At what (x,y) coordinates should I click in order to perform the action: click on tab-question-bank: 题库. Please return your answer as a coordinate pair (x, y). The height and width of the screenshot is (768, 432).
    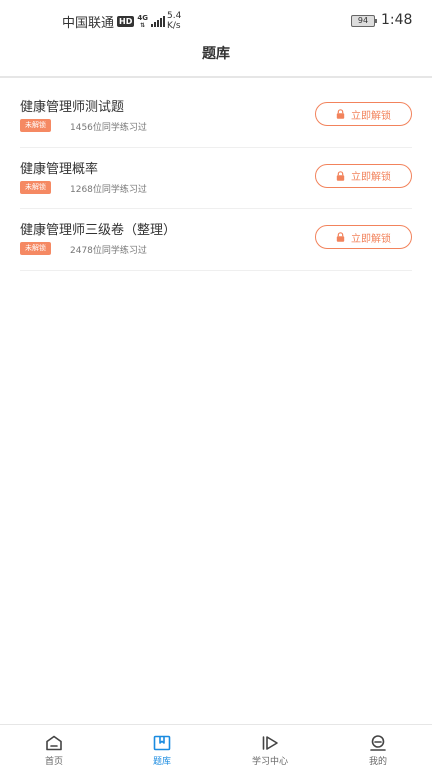
    Looking at the image, I should click on (162, 746).